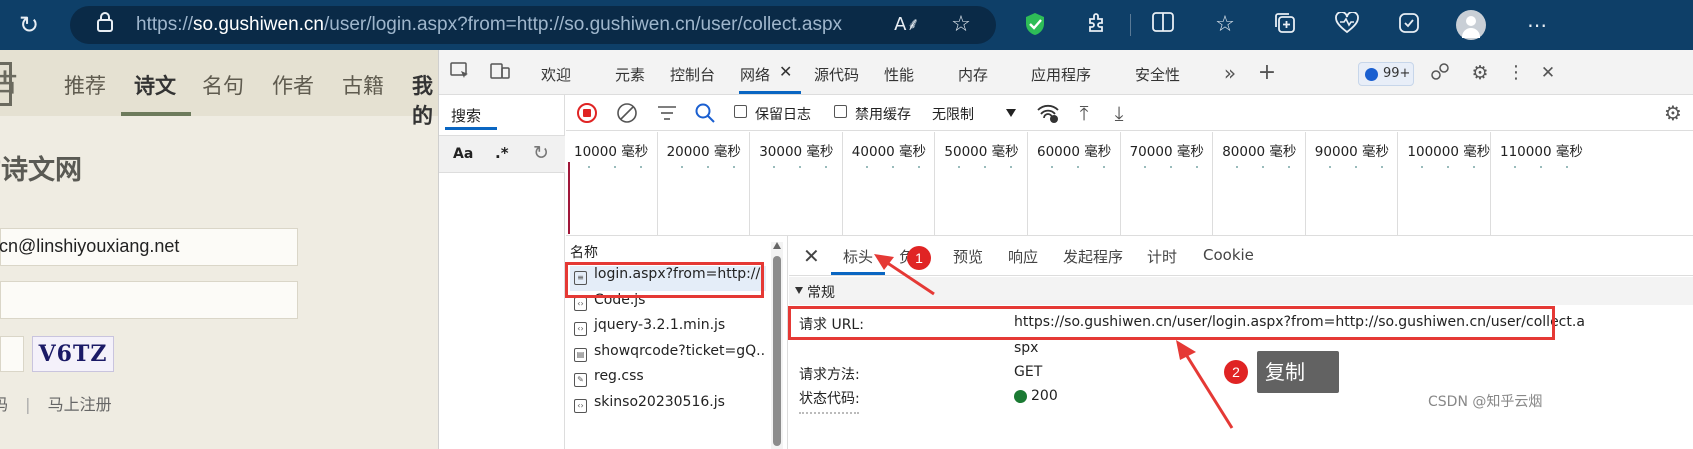 The image size is (1693, 449). Describe the element at coordinates (1119, 113) in the screenshot. I see `export-har-icon: ⤓` at that location.